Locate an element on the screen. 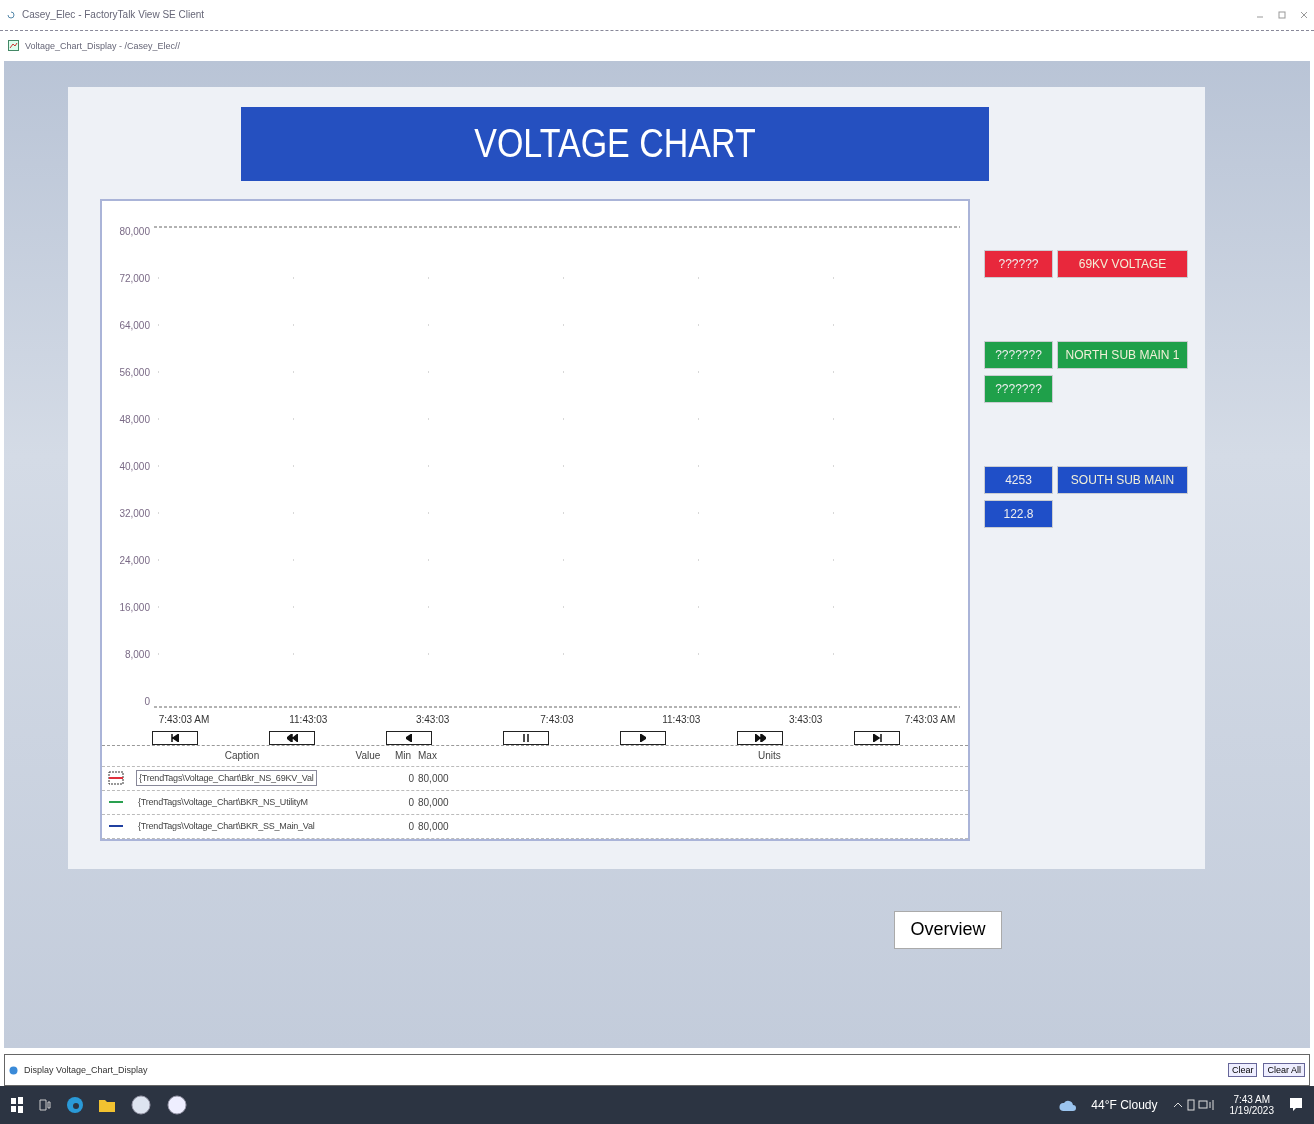 This screenshot has height=1124, width=1314. info-icon is located at coordinates (13, 1070).